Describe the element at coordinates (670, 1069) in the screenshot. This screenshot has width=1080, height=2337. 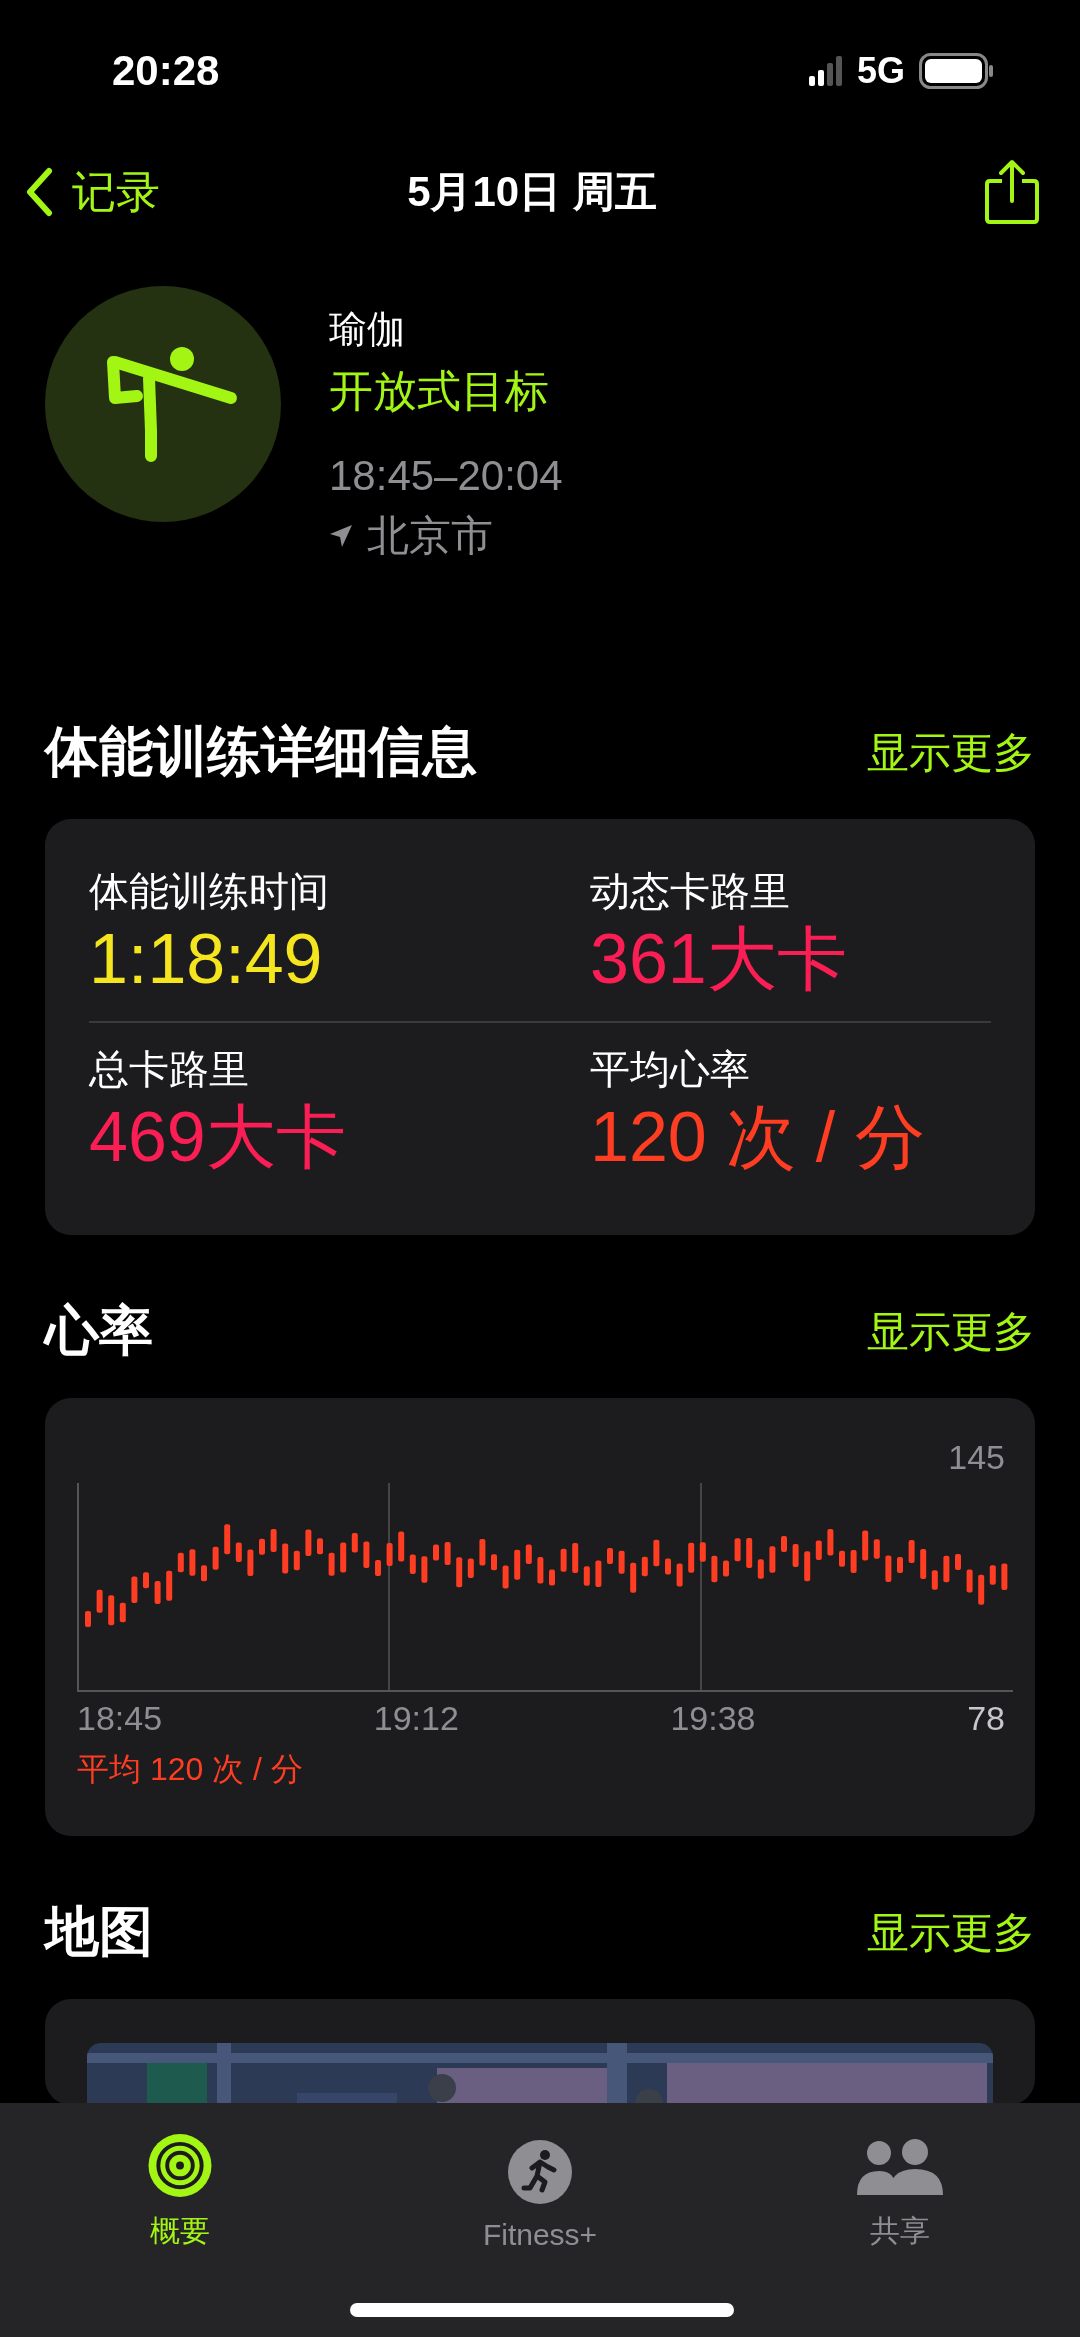
I see `metric-label: 平均心率` at that location.